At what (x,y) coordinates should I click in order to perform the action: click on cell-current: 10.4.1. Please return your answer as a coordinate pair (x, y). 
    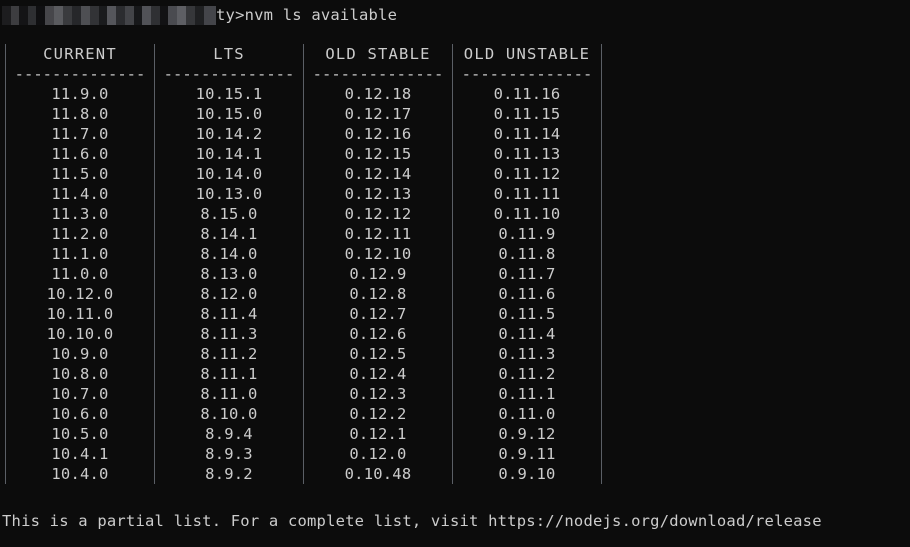
    Looking at the image, I should click on (80, 454).